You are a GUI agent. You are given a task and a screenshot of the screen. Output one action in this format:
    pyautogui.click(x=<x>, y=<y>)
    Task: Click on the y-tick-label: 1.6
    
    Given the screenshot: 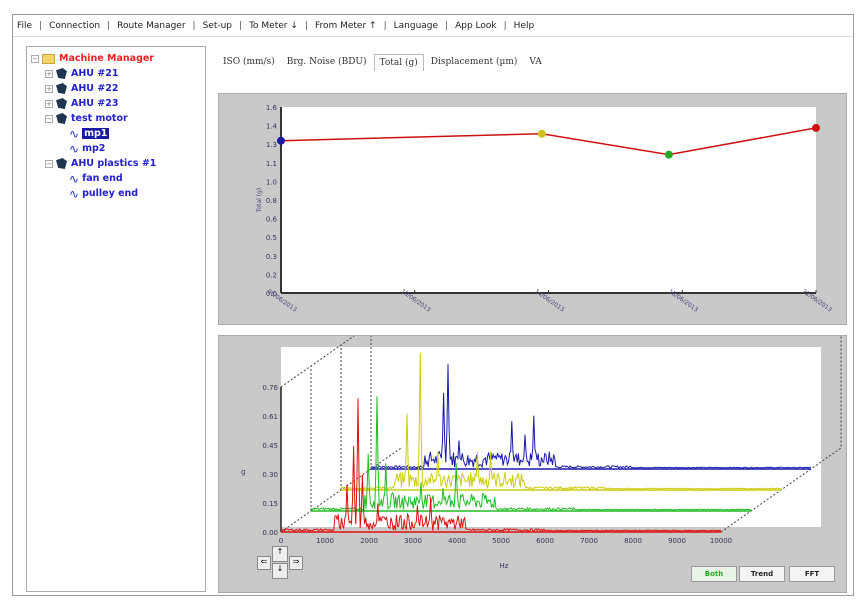 What is the action you would take?
    pyautogui.click(x=272, y=108)
    